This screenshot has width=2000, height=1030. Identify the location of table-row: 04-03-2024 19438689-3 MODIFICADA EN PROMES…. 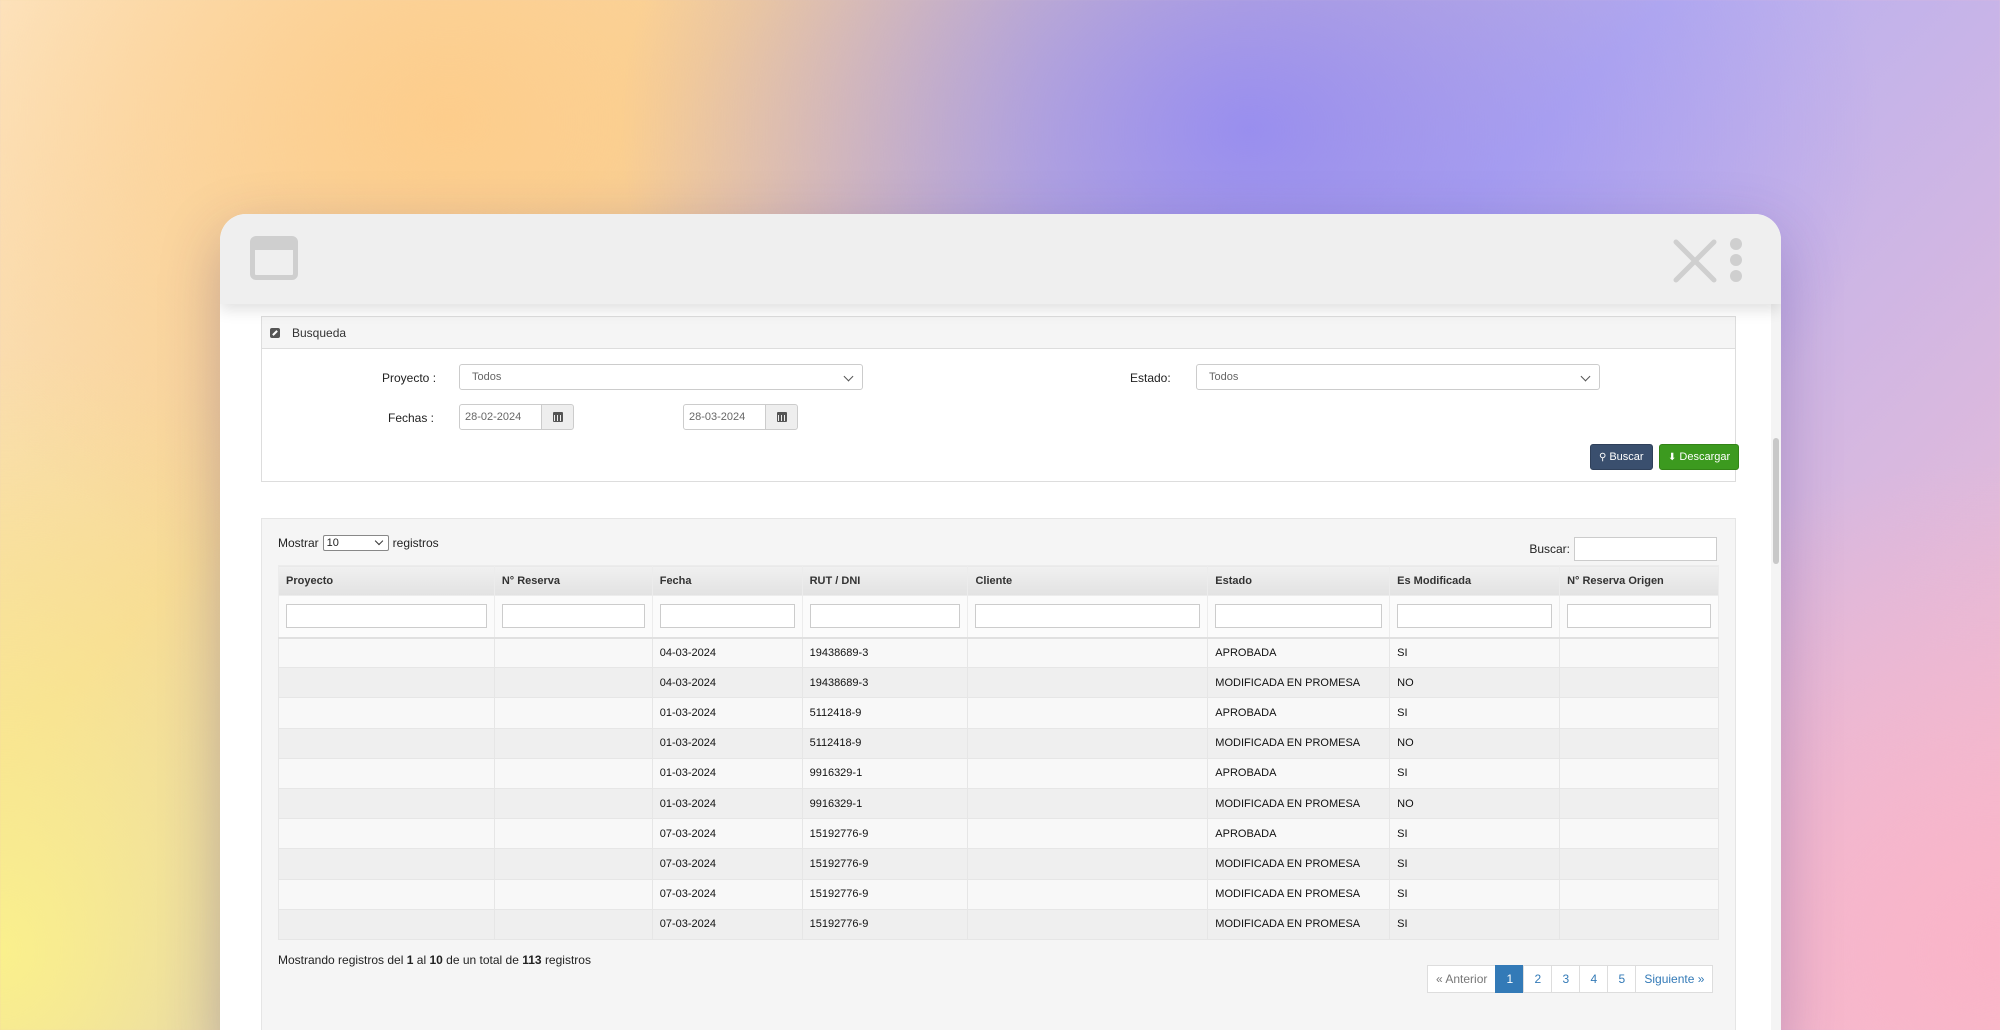
(998, 683).